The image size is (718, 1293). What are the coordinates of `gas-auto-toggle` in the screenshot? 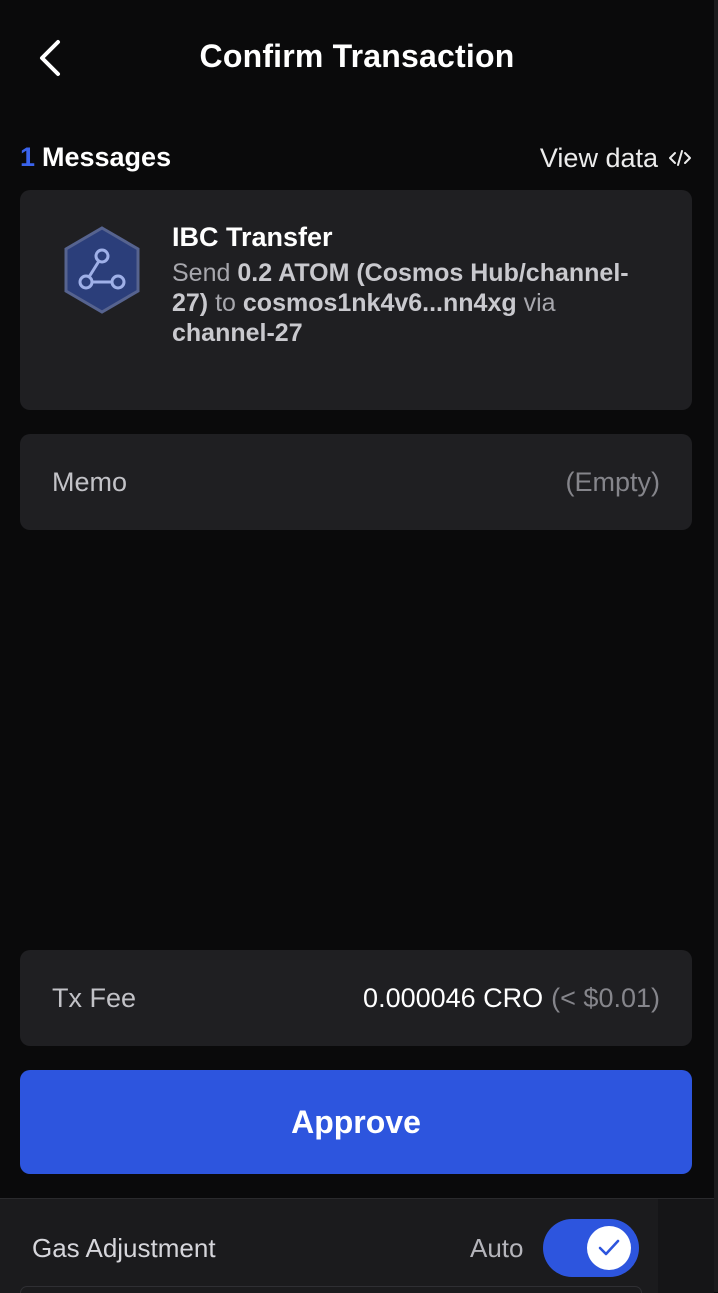 It's located at (591, 1248).